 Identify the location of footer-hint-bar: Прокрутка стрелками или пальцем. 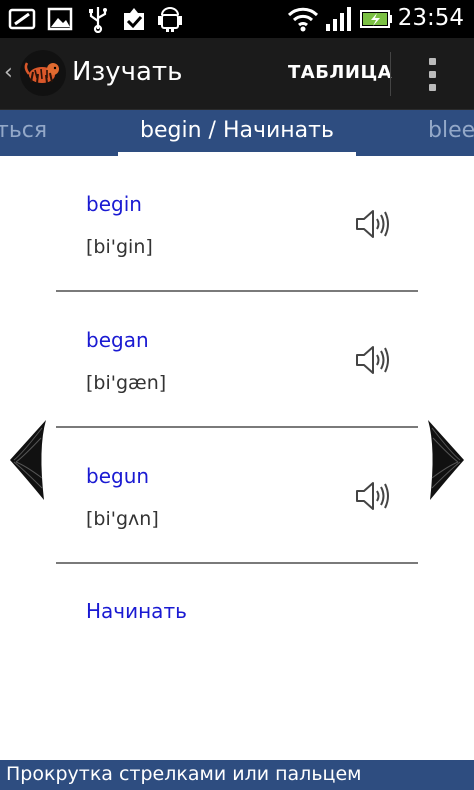
(237, 775).